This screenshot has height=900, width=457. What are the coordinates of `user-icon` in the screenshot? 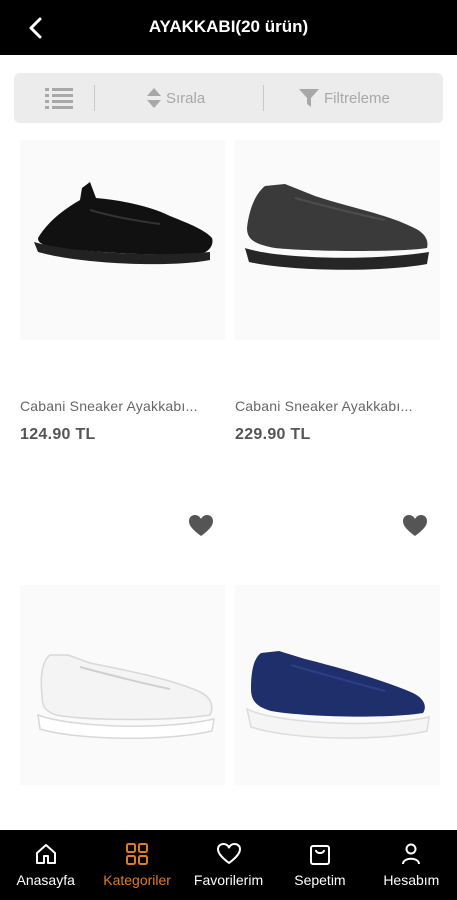 It's located at (411, 854).